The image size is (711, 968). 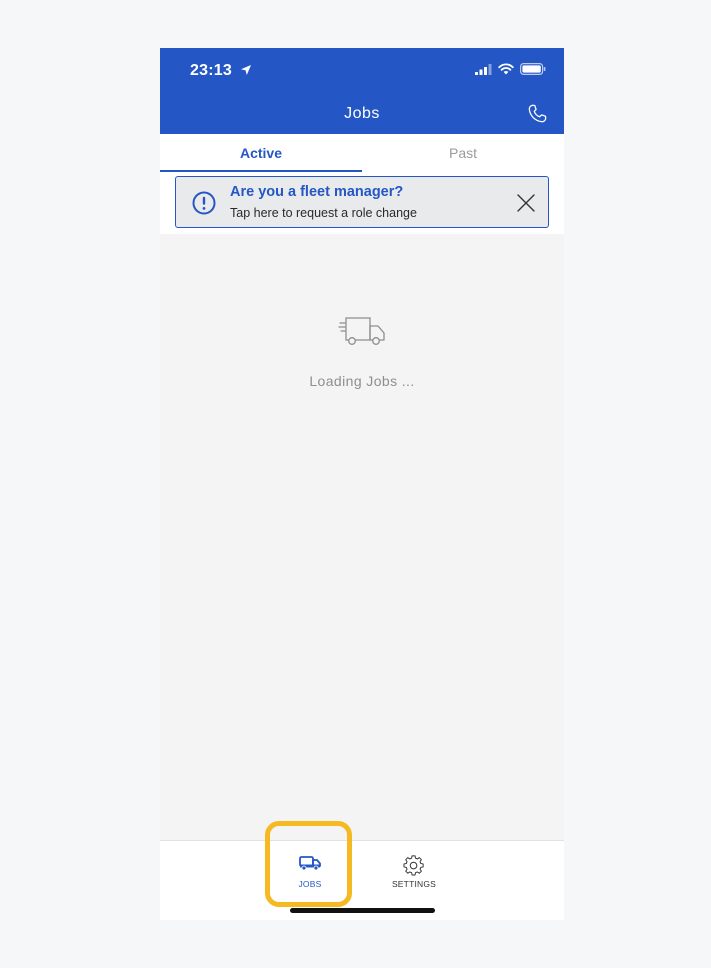 What do you see at coordinates (362, 91) in the screenshot?
I see `app-header: 23:13 Jobs` at bounding box center [362, 91].